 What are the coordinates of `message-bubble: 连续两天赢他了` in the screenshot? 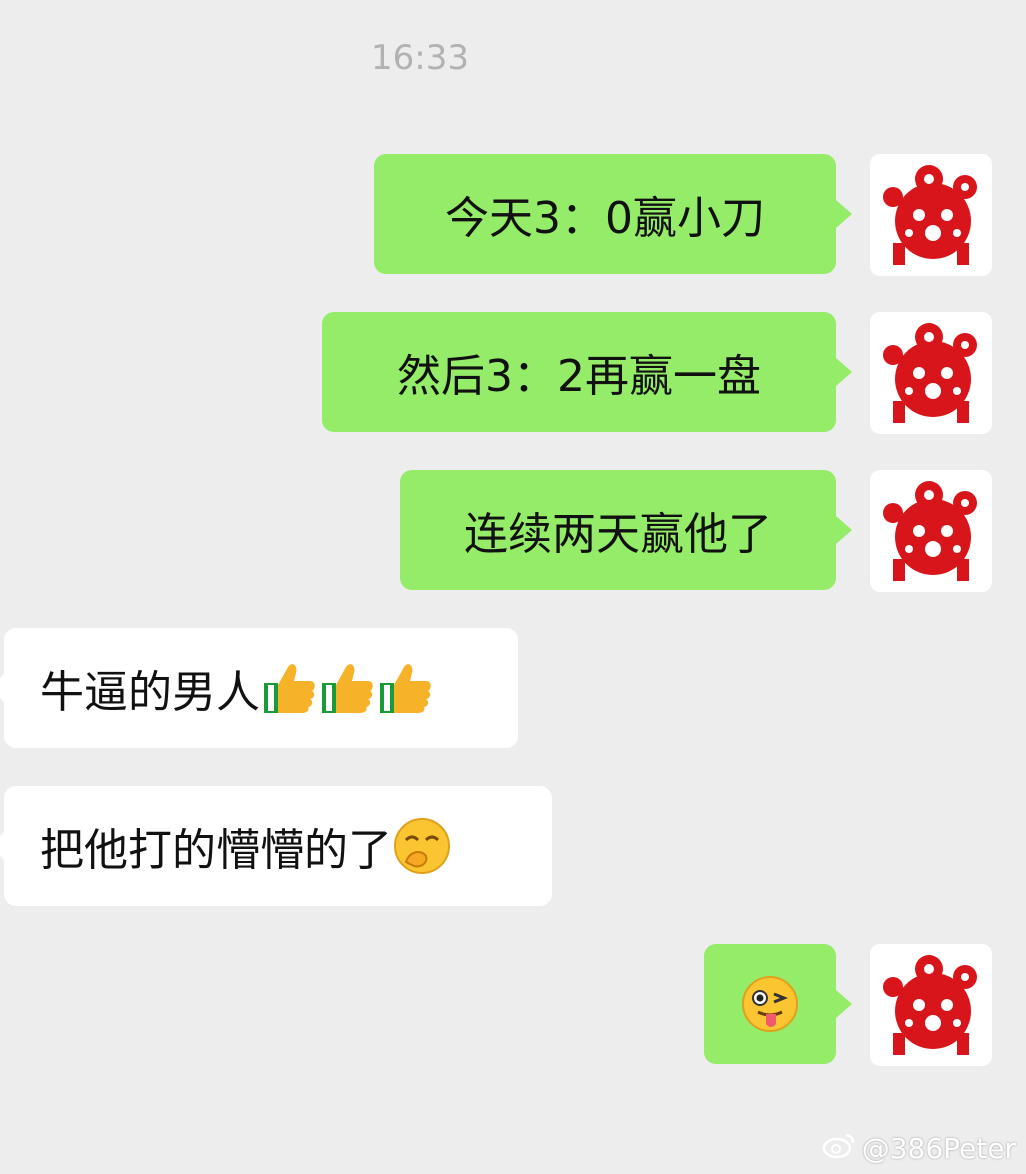 It's located at (626, 530).